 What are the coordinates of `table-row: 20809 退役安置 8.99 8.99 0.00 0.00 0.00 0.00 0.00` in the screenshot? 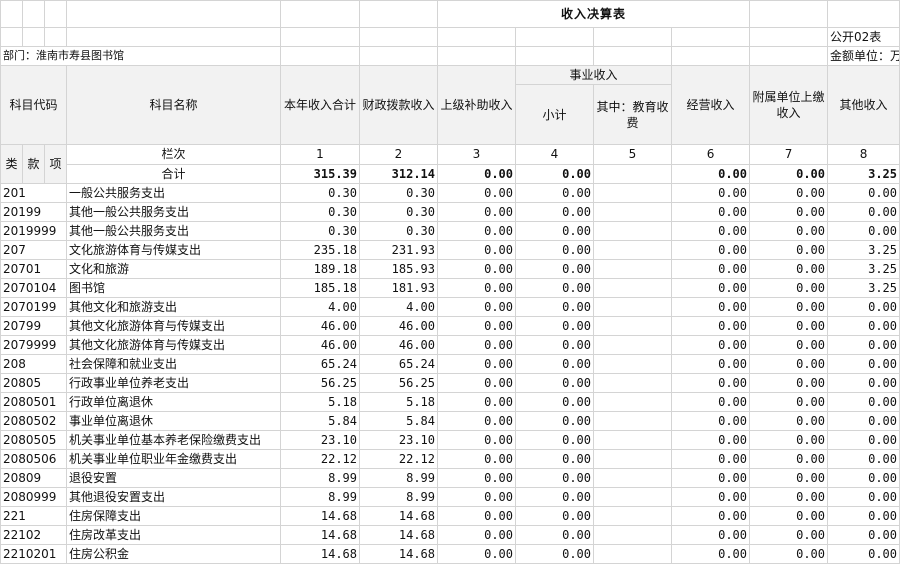 It's located at (450, 478).